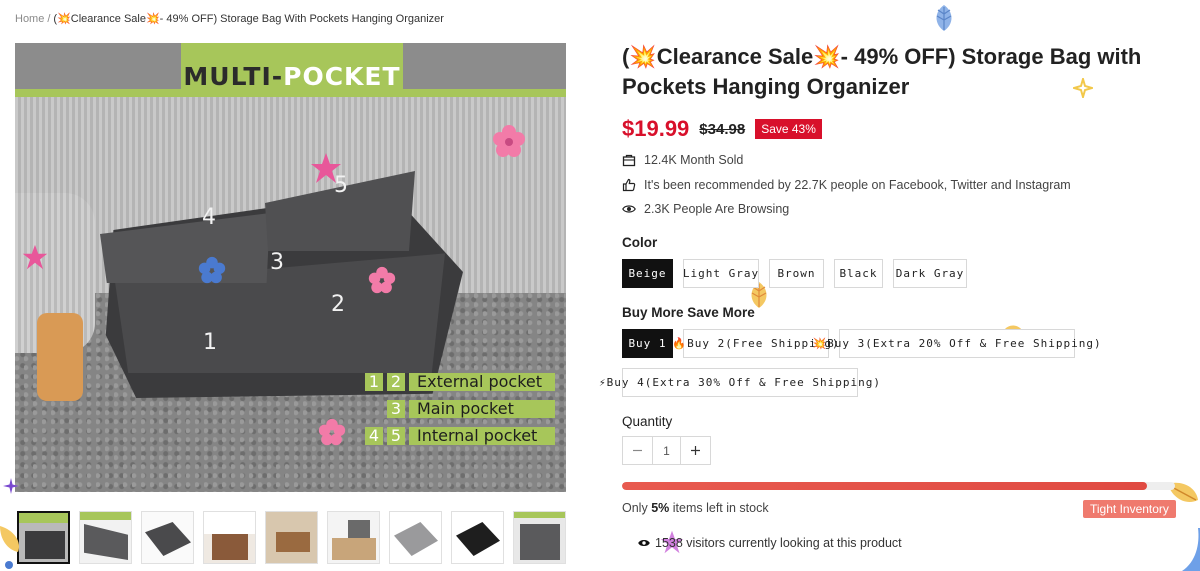 This screenshot has height=571, width=1200. I want to click on color-option-black: Black, so click(858, 273).